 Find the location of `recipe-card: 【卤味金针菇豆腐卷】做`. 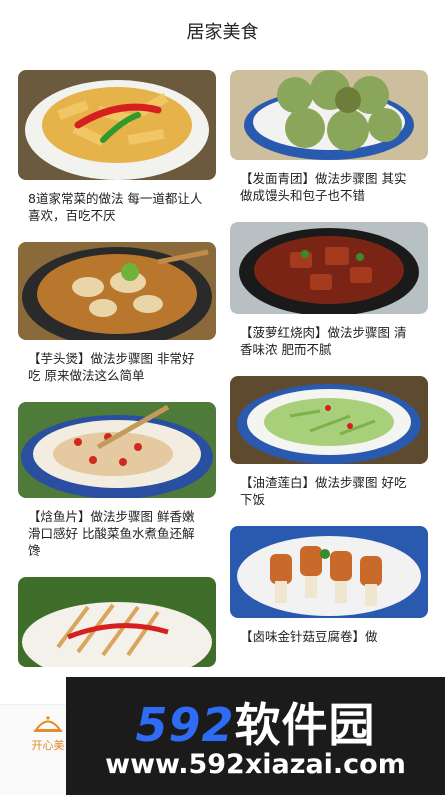

recipe-card: 【卤味金针菇豆腐卷】做 is located at coordinates (329, 585).